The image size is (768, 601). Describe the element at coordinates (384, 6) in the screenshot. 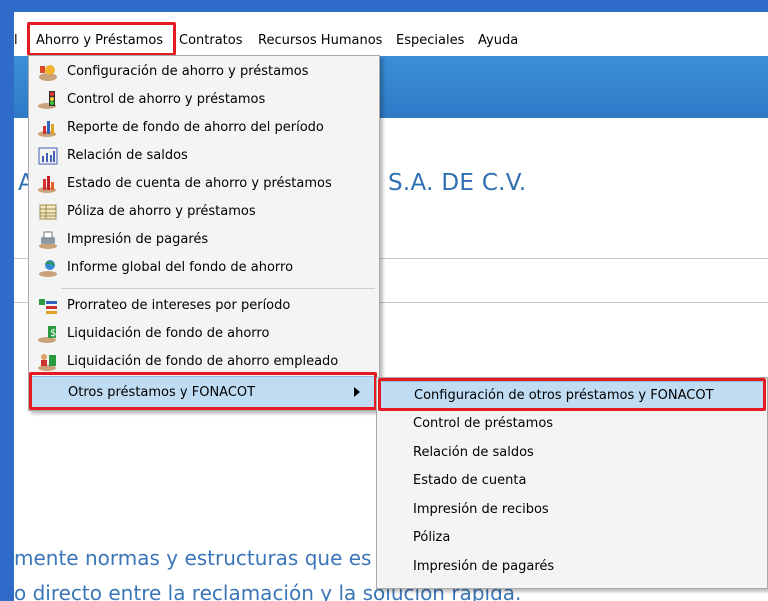

I see `window-frame-top` at that location.